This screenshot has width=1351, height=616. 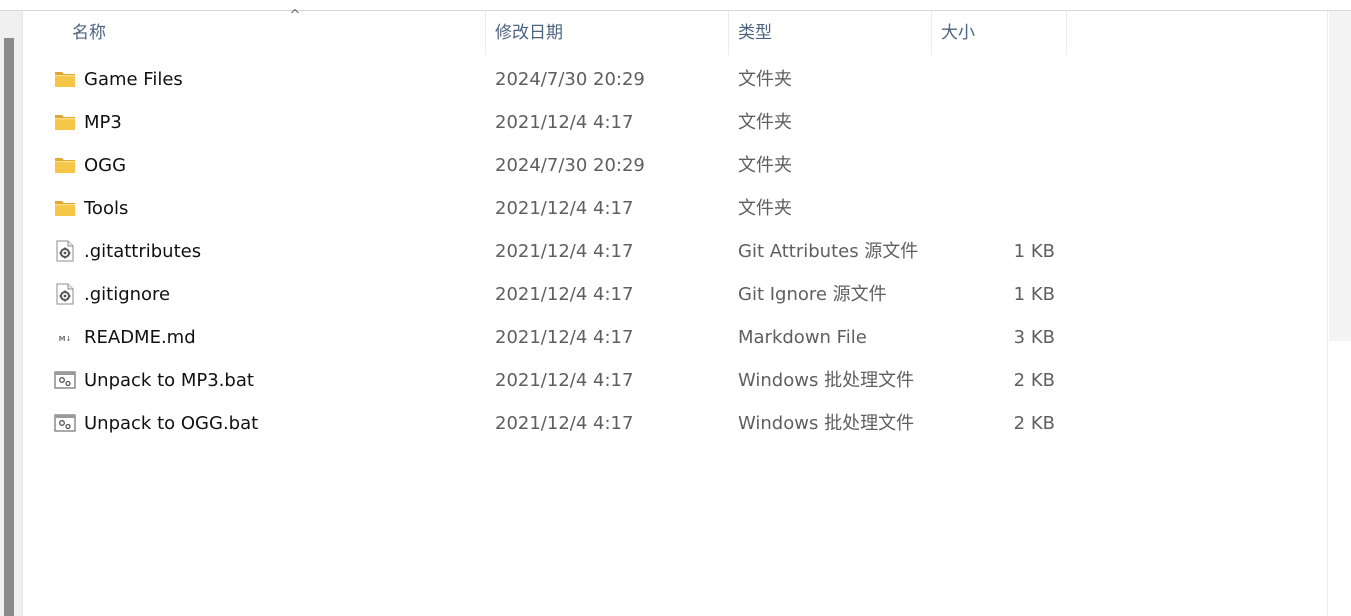 What do you see at coordinates (1034, 337) in the screenshot?
I see `file-size: 3 KB` at bounding box center [1034, 337].